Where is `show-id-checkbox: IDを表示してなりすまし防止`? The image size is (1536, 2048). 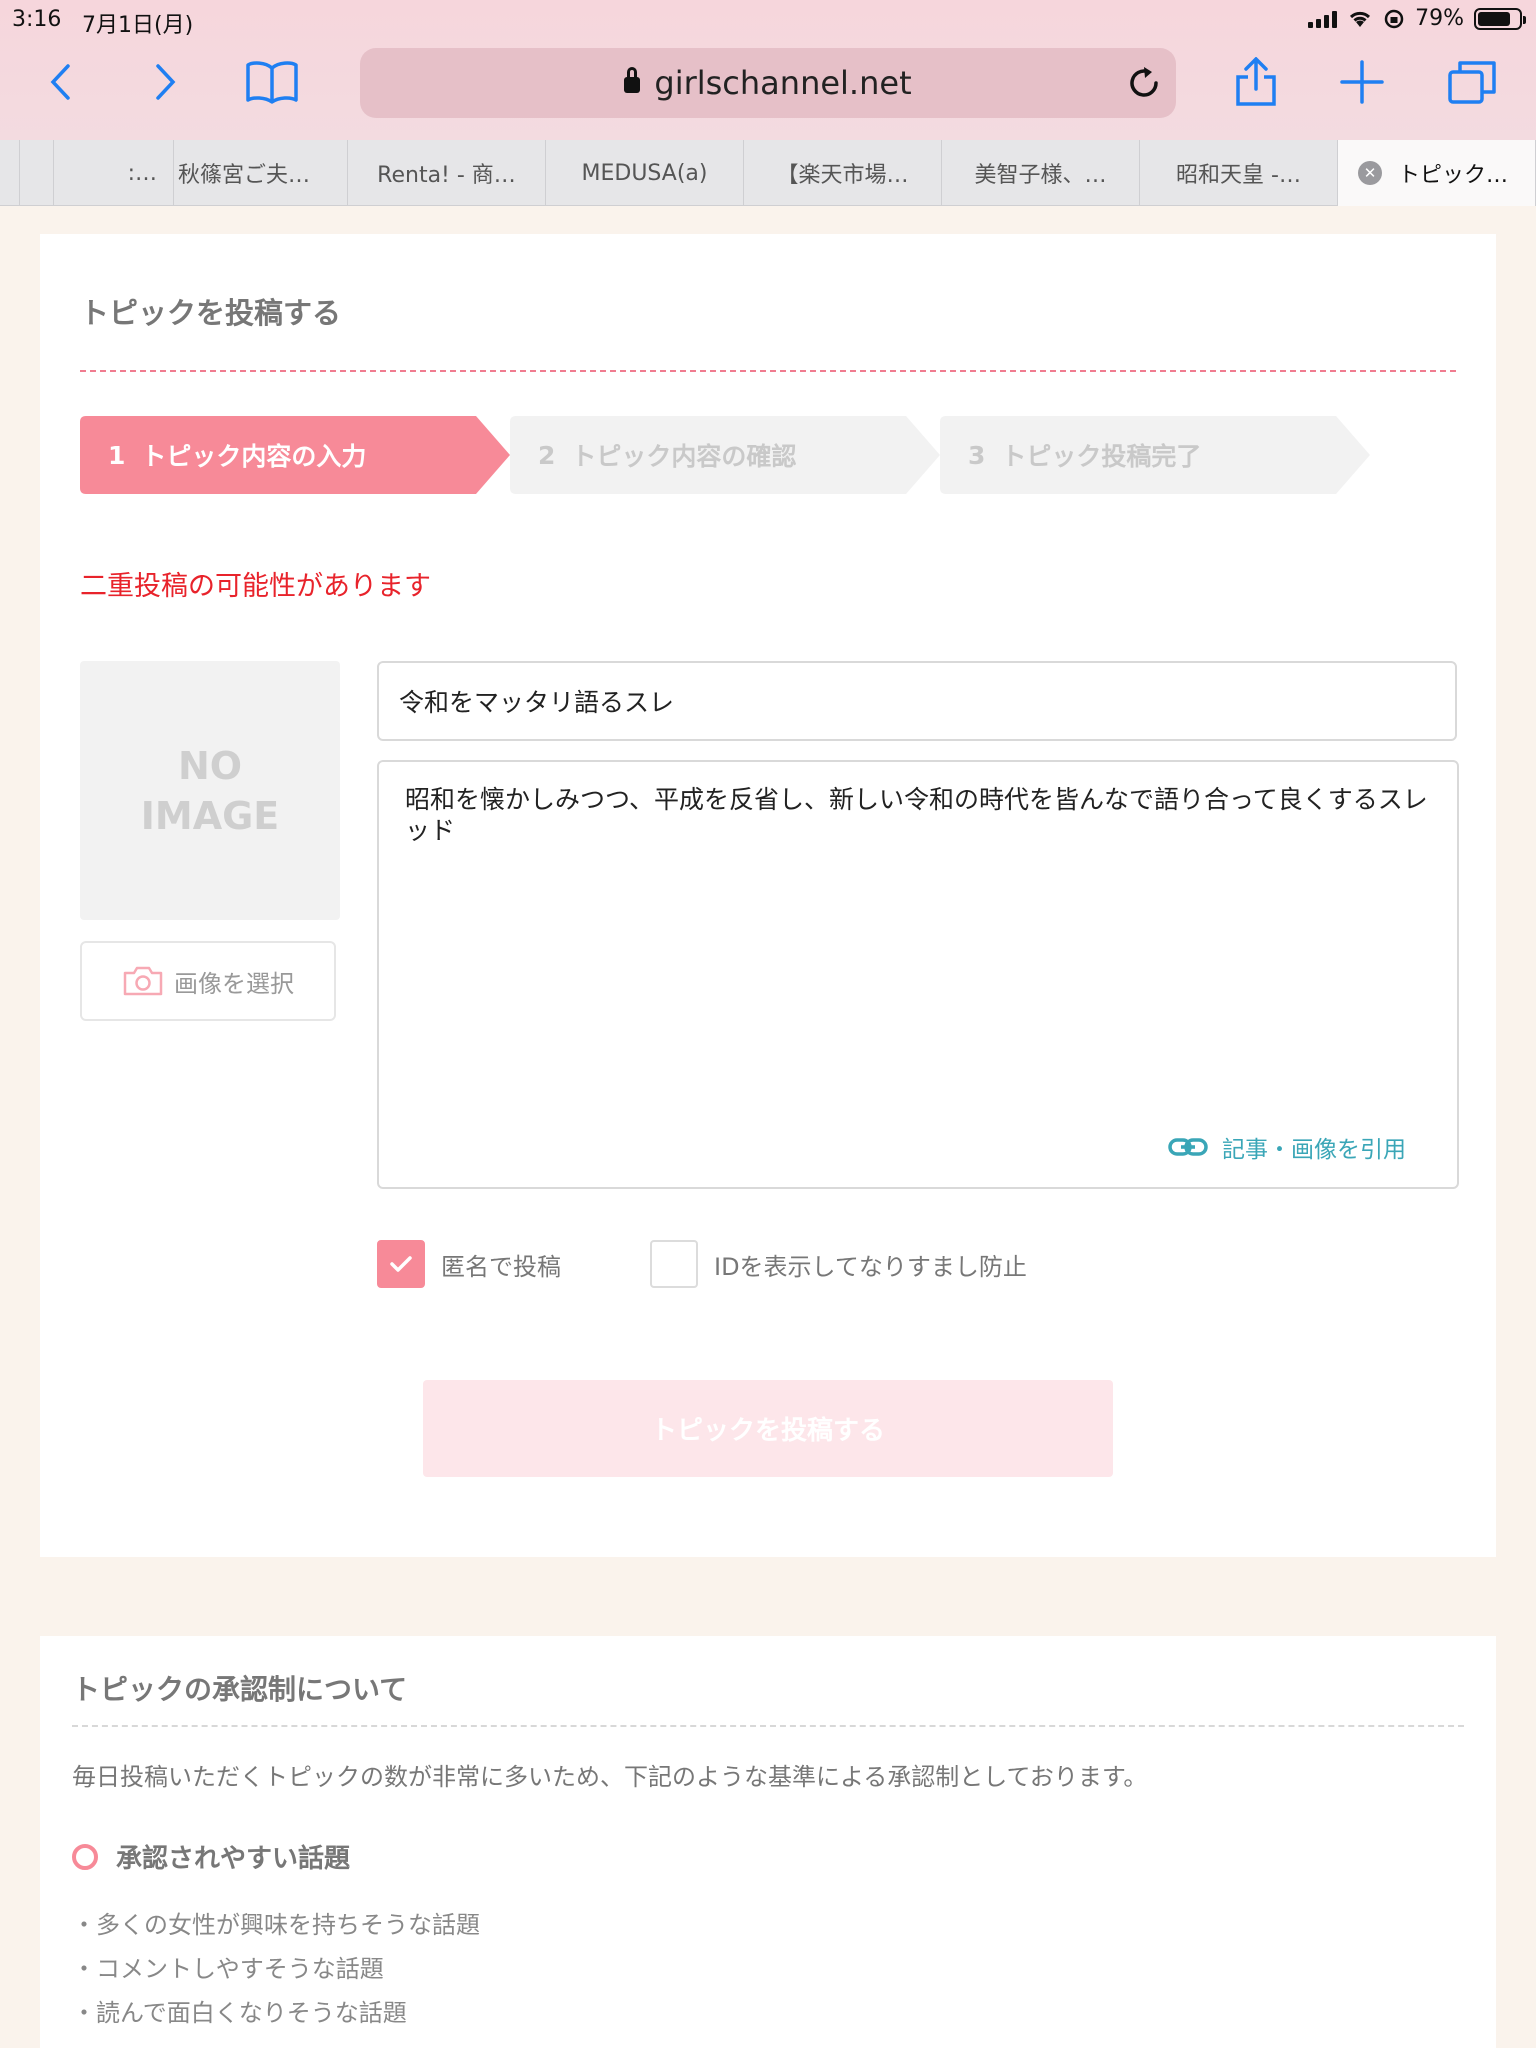 show-id-checkbox: IDを表示してなりすまし防止 is located at coordinates (838, 1264).